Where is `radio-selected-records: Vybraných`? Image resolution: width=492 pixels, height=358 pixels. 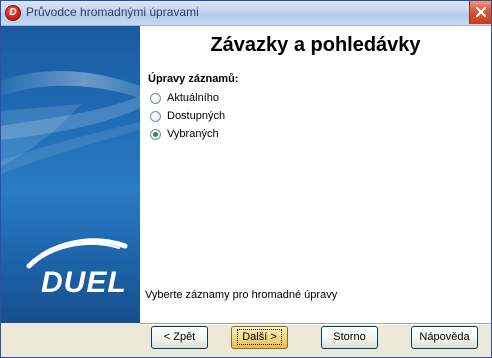
radio-selected-records: Vybraných is located at coordinates (184, 134).